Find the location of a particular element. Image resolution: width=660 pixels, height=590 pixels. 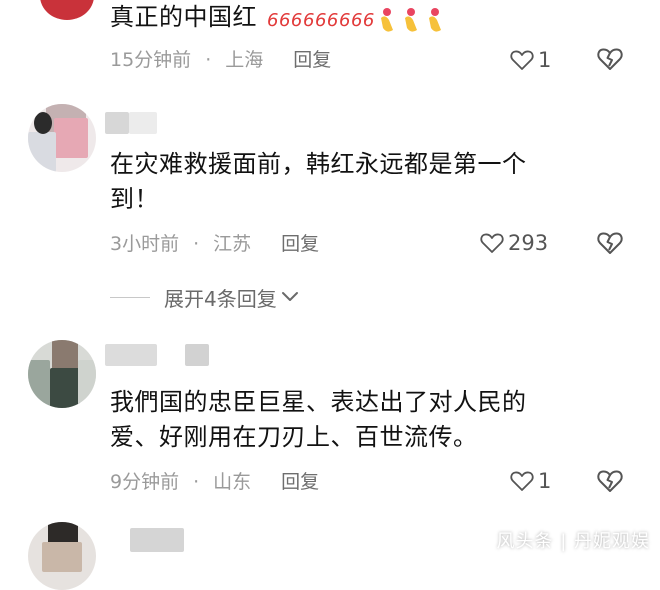

comment-location: 上海 is located at coordinates (244, 59).